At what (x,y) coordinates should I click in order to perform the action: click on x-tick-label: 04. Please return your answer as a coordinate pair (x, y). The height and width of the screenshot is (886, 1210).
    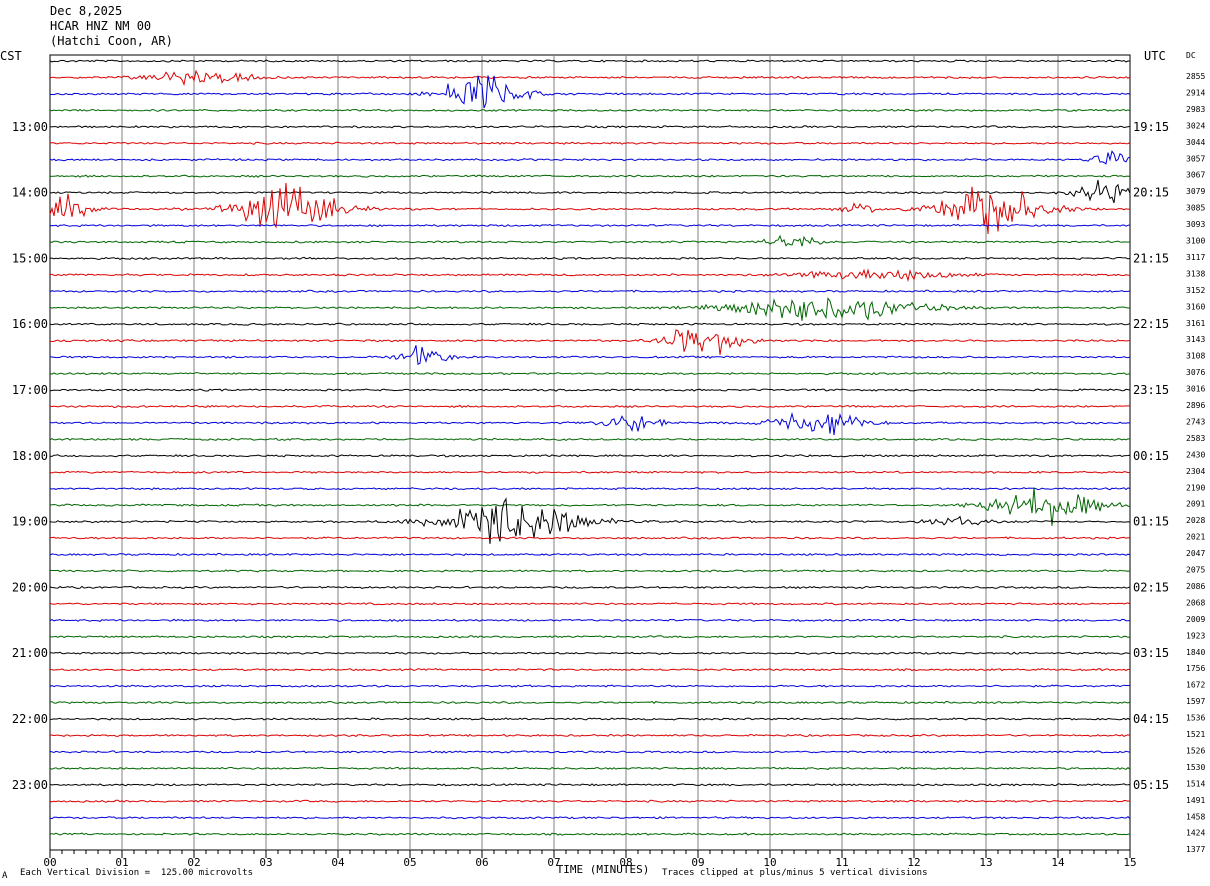
    Looking at the image, I should click on (338, 862).